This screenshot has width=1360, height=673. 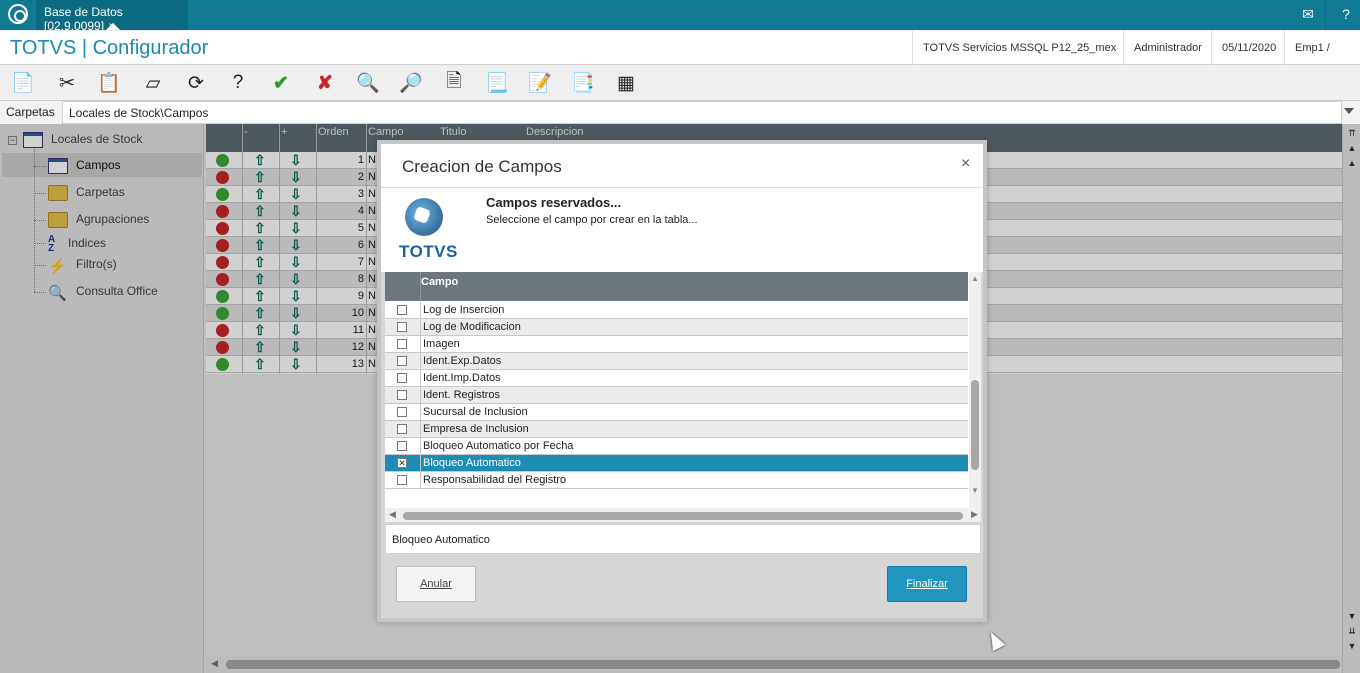 What do you see at coordinates (626, 83) in the screenshot?
I see `table-icon: ▦` at bounding box center [626, 83].